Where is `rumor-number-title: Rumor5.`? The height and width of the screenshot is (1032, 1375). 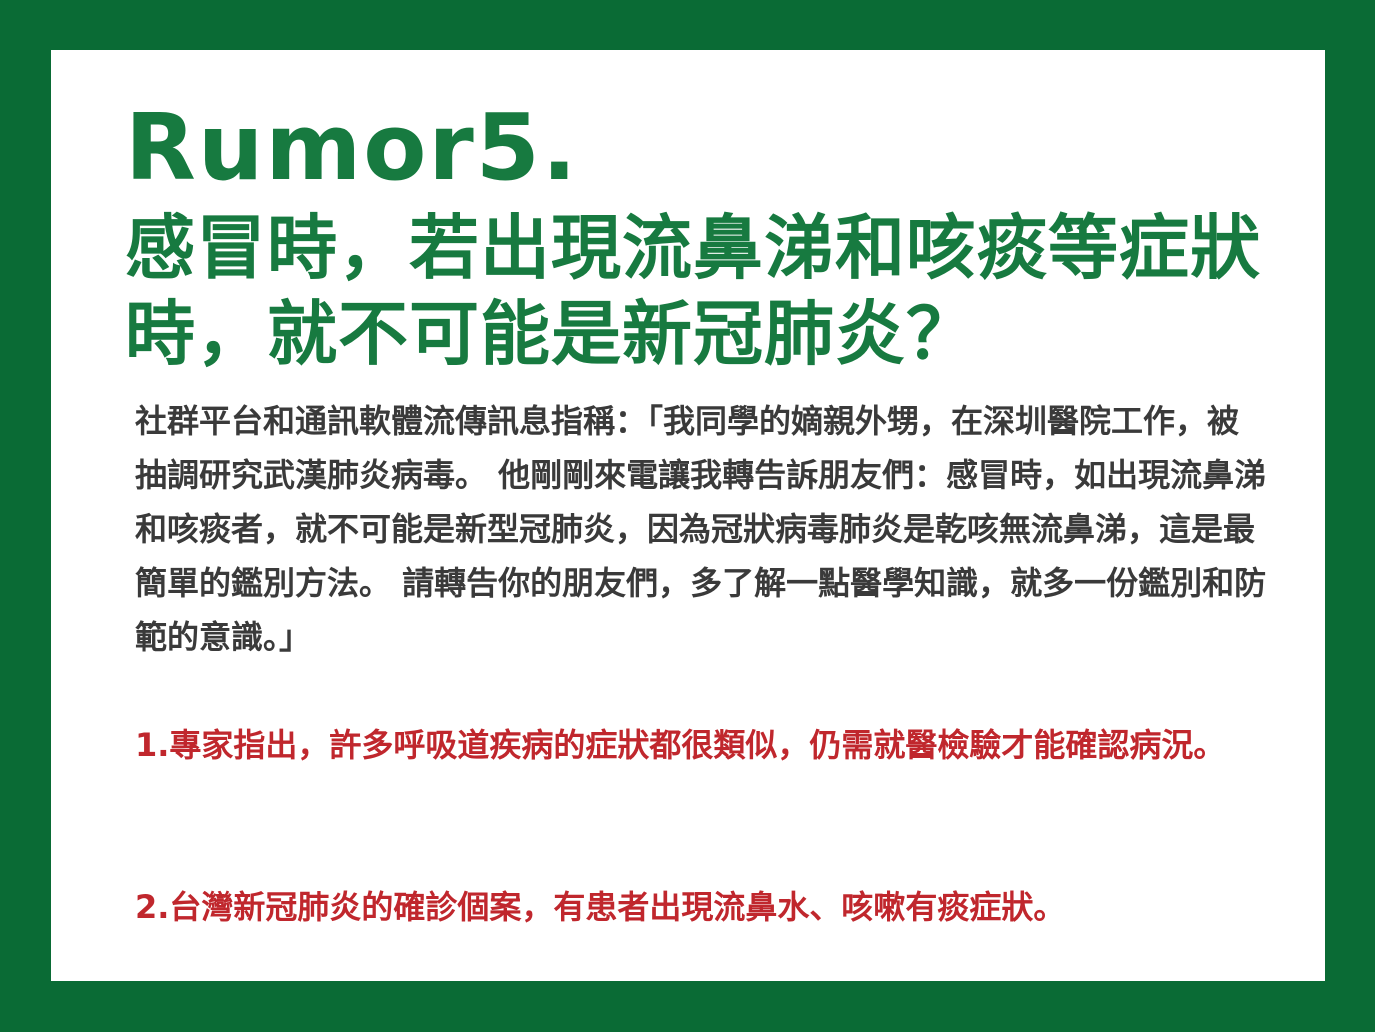 rumor-number-title: Rumor5. is located at coordinates (352, 147).